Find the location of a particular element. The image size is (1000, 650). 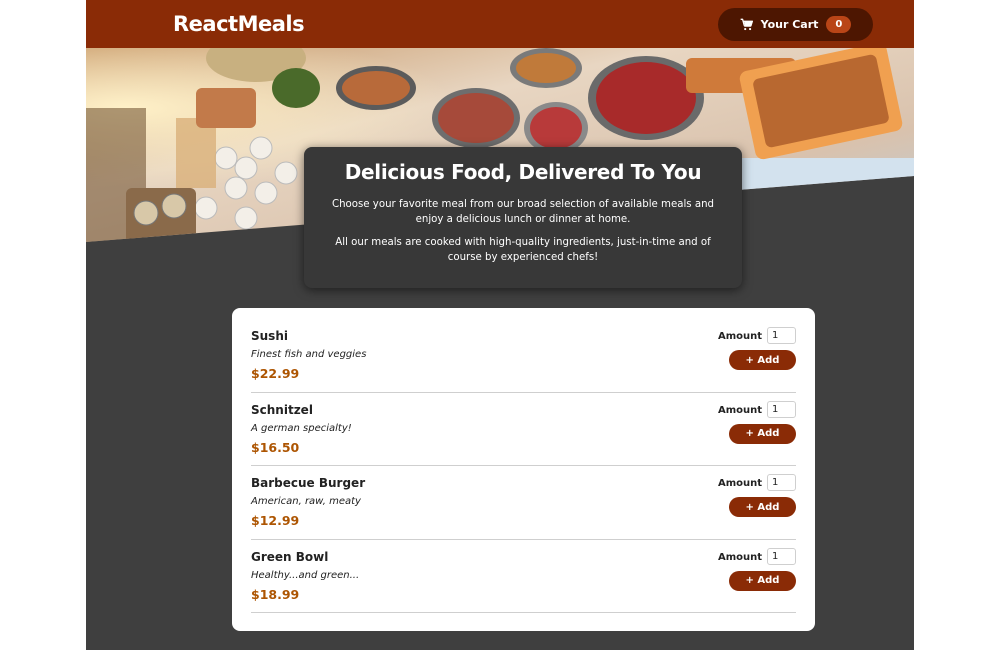

meal-price: $12.99 is located at coordinates (275, 520).